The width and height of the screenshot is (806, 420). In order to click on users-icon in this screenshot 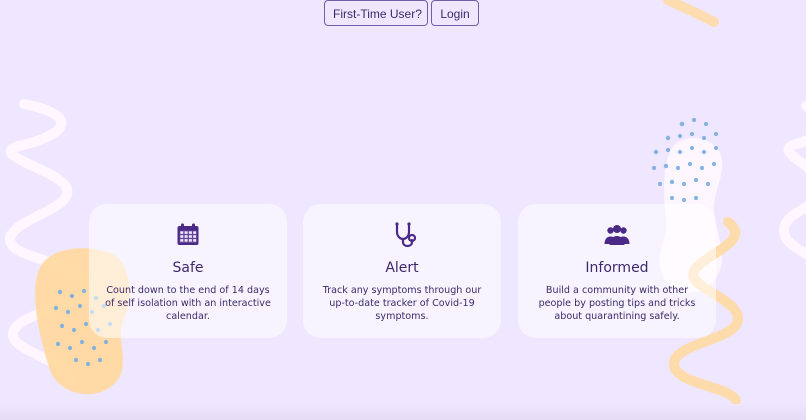, I will do `click(617, 235)`.